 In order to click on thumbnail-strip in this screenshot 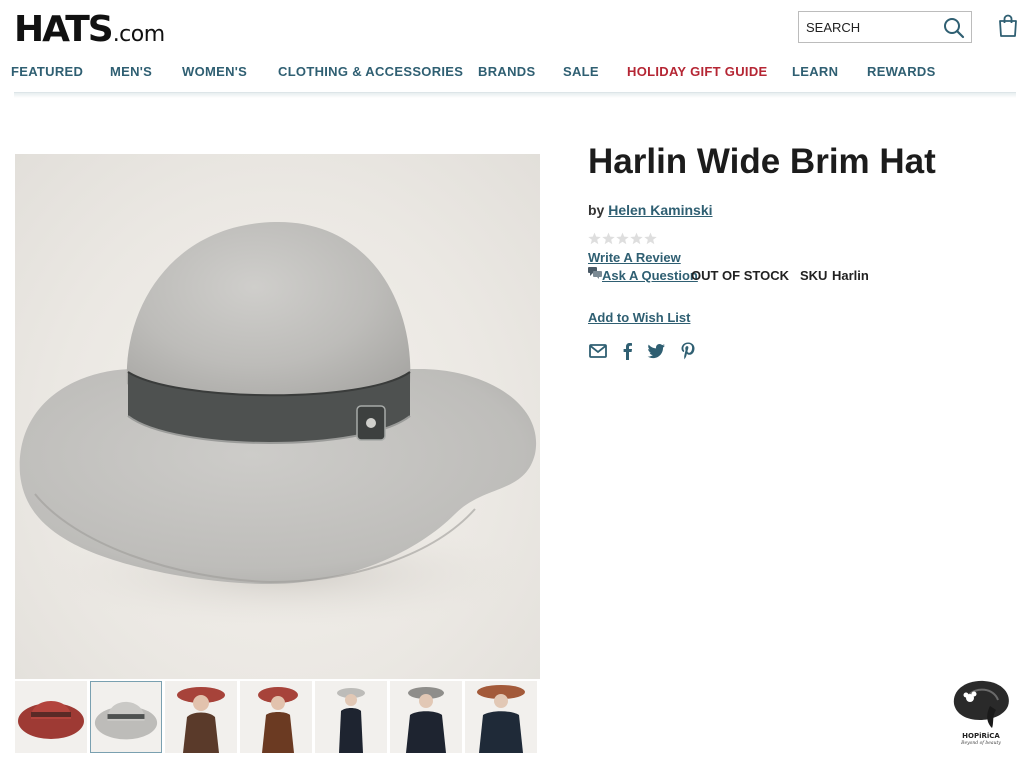, I will do `click(277, 718)`.